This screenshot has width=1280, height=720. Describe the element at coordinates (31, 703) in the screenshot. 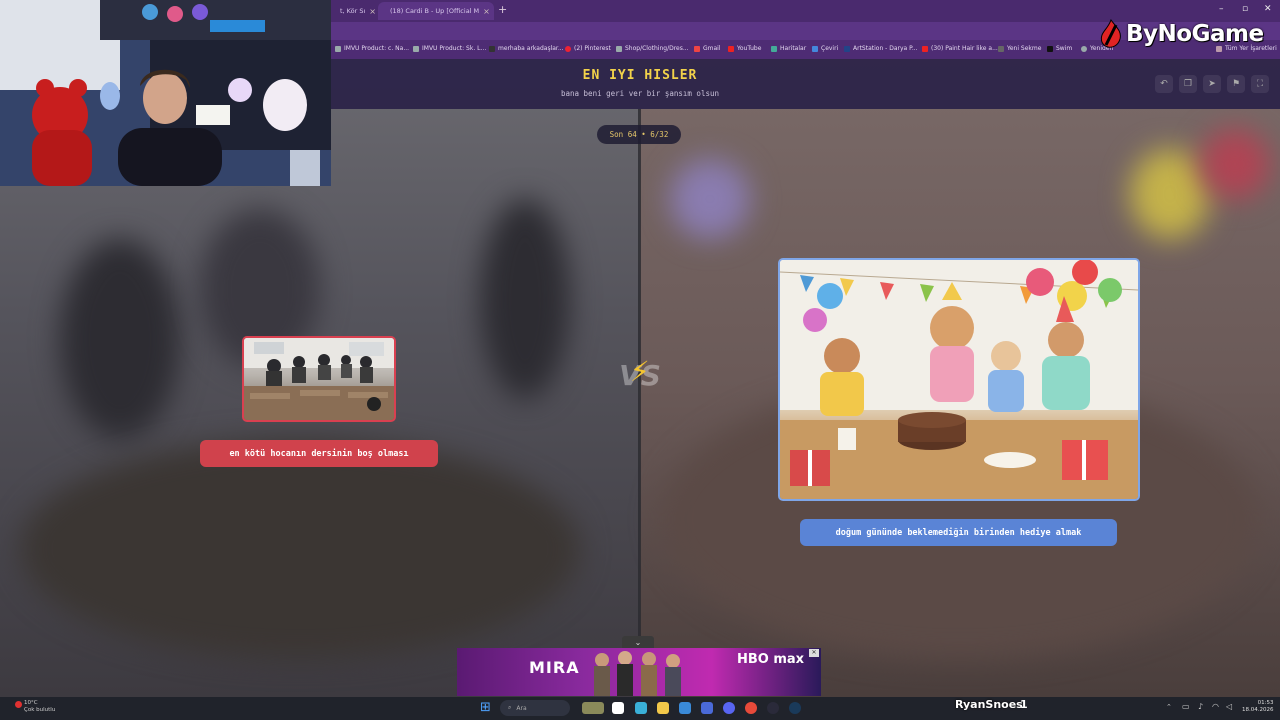

I see `weather-temp: 10°C` at that location.